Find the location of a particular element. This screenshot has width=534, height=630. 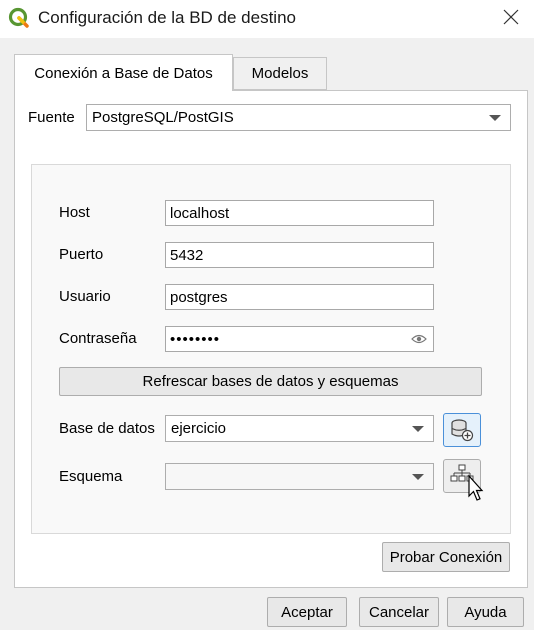

user-value: postgres is located at coordinates (199, 297).